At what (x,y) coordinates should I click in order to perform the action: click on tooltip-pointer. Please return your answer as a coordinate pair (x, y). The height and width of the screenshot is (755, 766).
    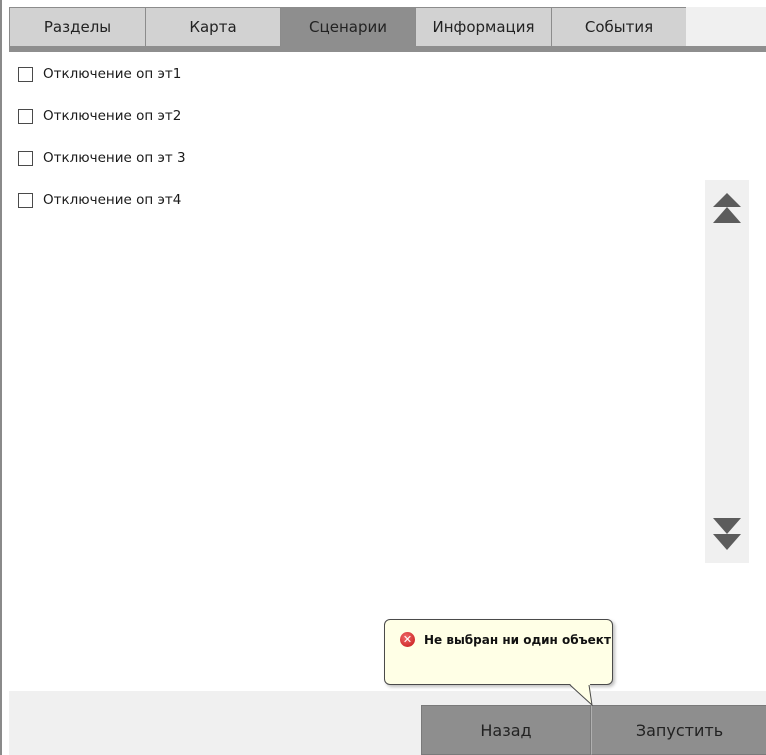
    Looking at the image, I should click on (581, 695).